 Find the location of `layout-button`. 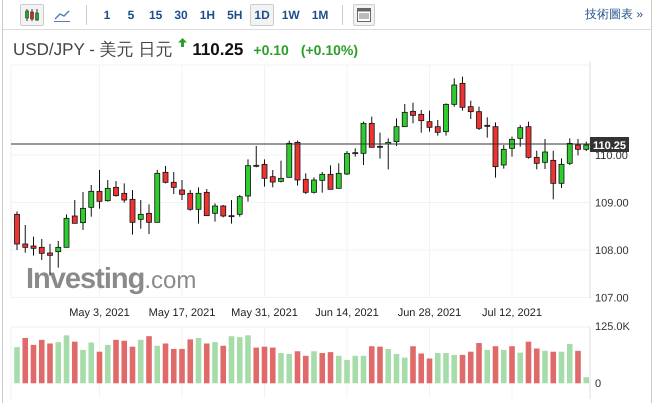

layout-button is located at coordinates (364, 15).